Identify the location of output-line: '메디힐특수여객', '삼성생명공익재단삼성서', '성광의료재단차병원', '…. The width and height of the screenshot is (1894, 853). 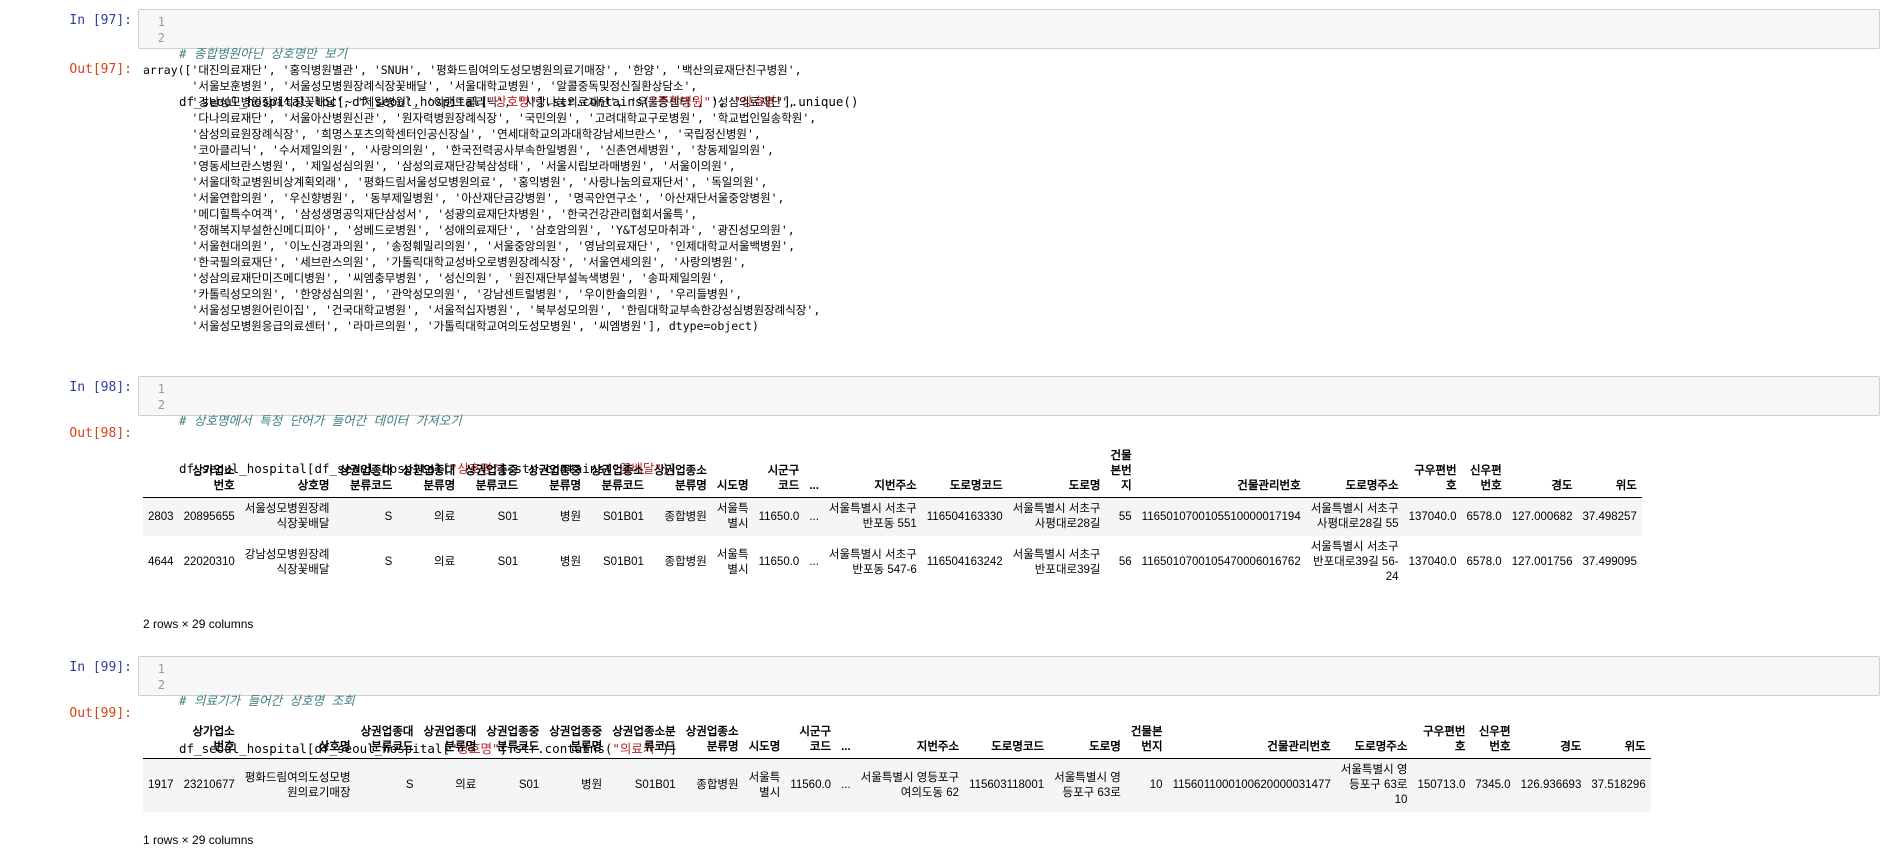
(420, 214).